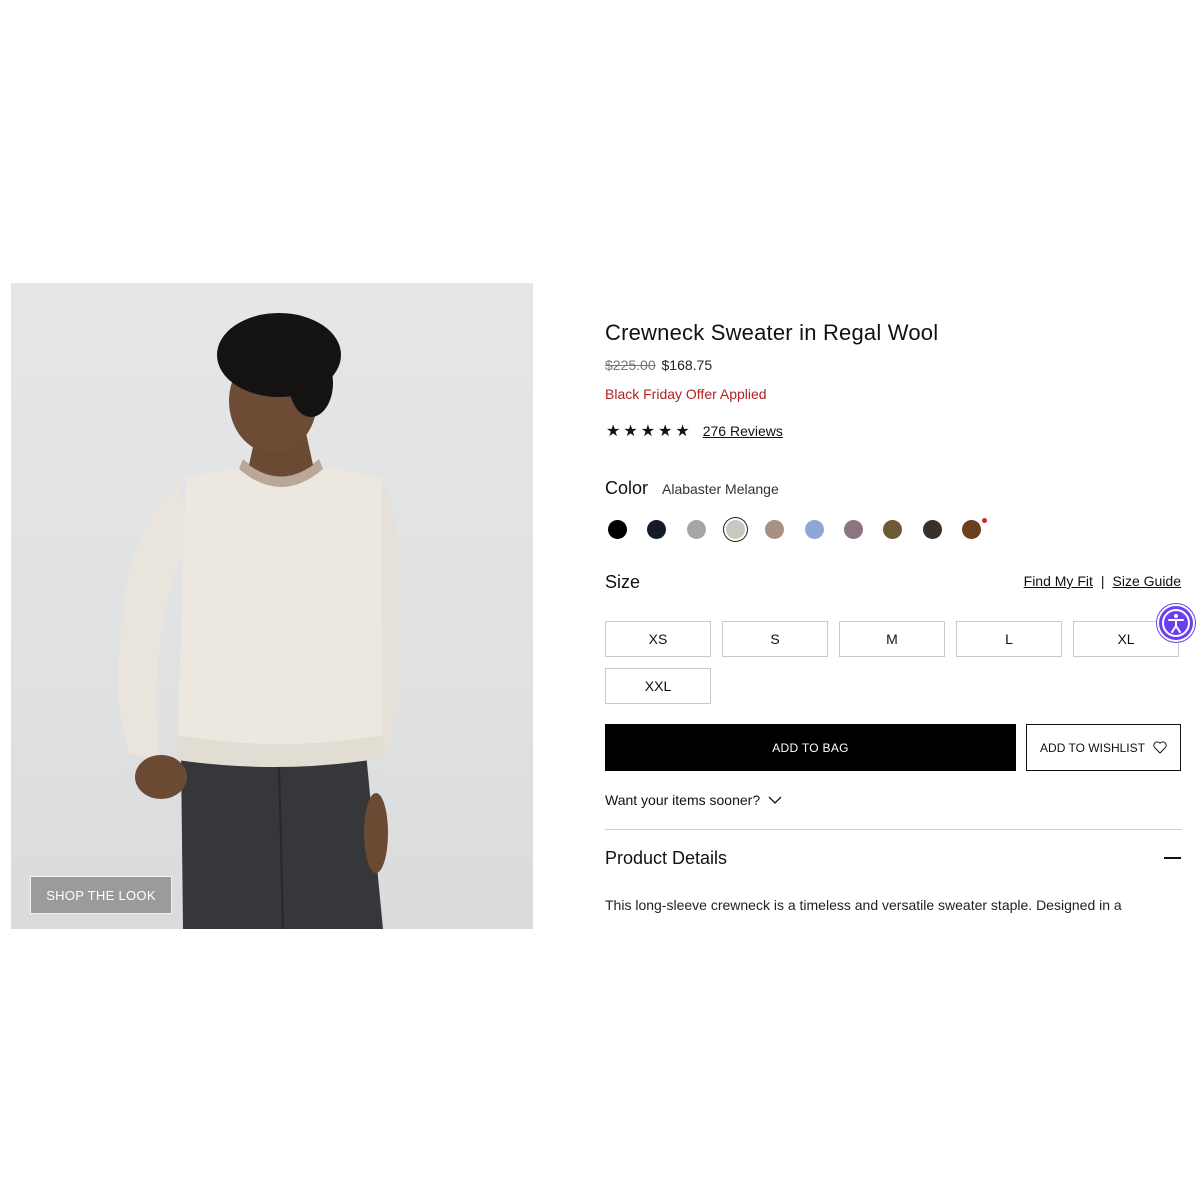  Describe the element at coordinates (810, 747) in the screenshot. I see `add-to-bag-button: ADD TO BAG` at that location.